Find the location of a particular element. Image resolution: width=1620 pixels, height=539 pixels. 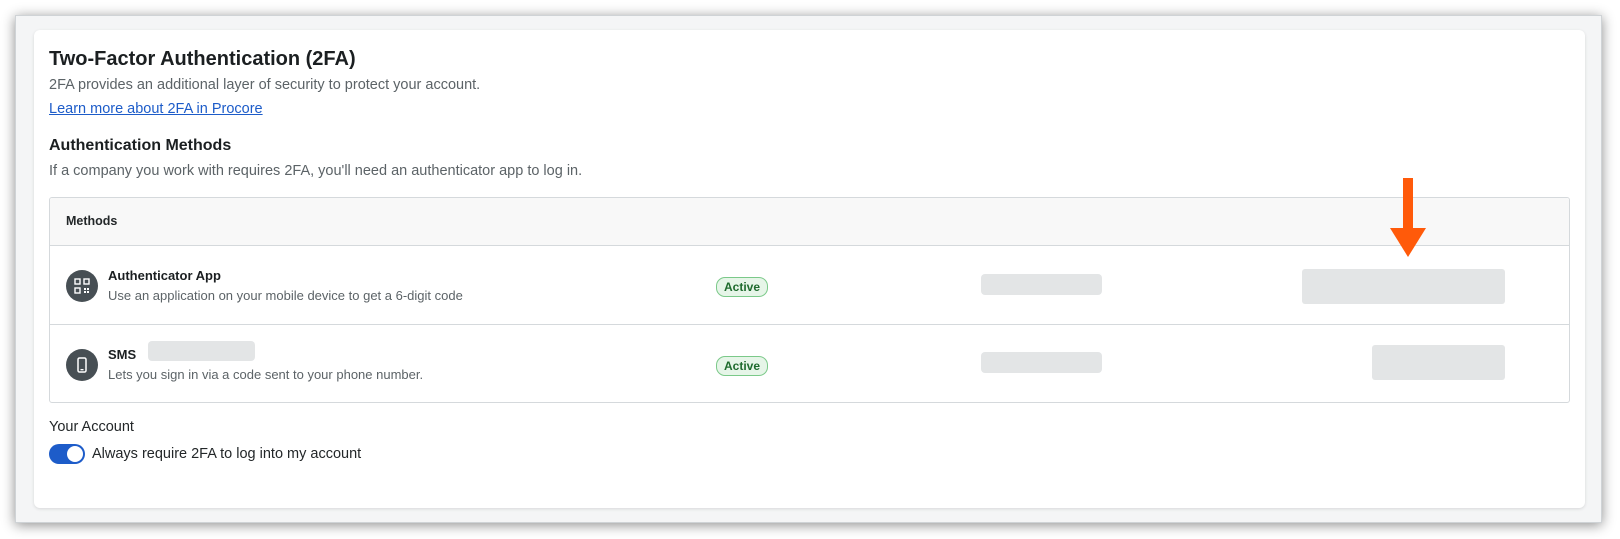

account-title: Your Account is located at coordinates (91, 427).